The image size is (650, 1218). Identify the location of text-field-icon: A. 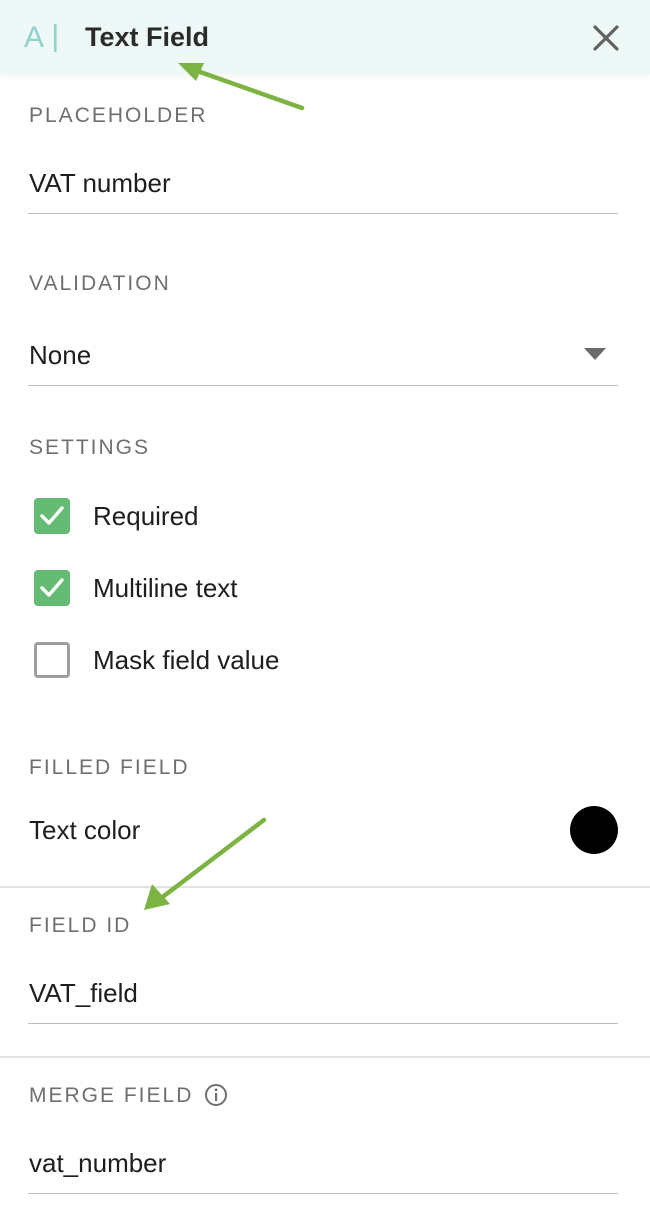
(40, 37).